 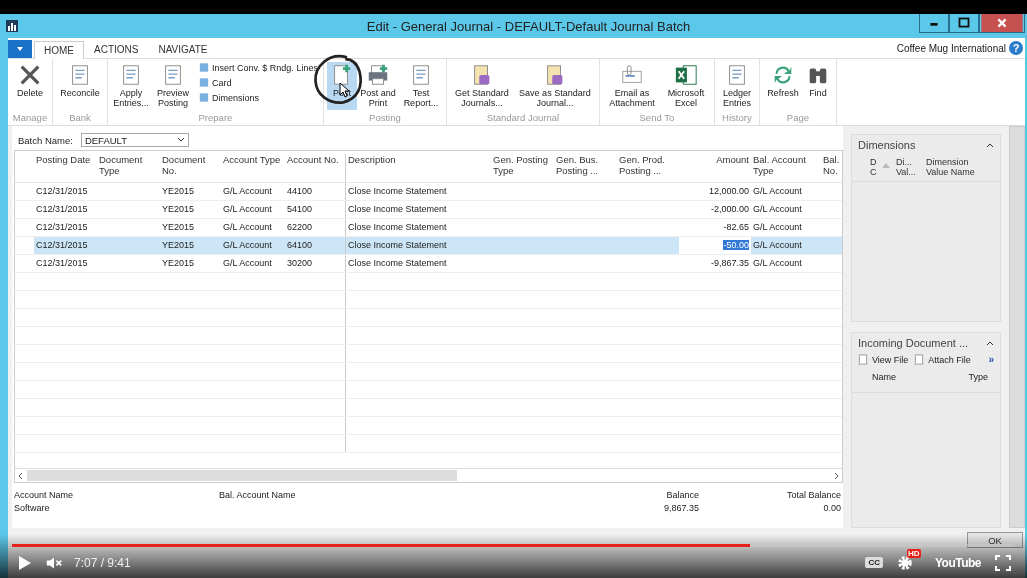 I want to click on column-header: Gen. Posting Type, so click(x=522, y=168).